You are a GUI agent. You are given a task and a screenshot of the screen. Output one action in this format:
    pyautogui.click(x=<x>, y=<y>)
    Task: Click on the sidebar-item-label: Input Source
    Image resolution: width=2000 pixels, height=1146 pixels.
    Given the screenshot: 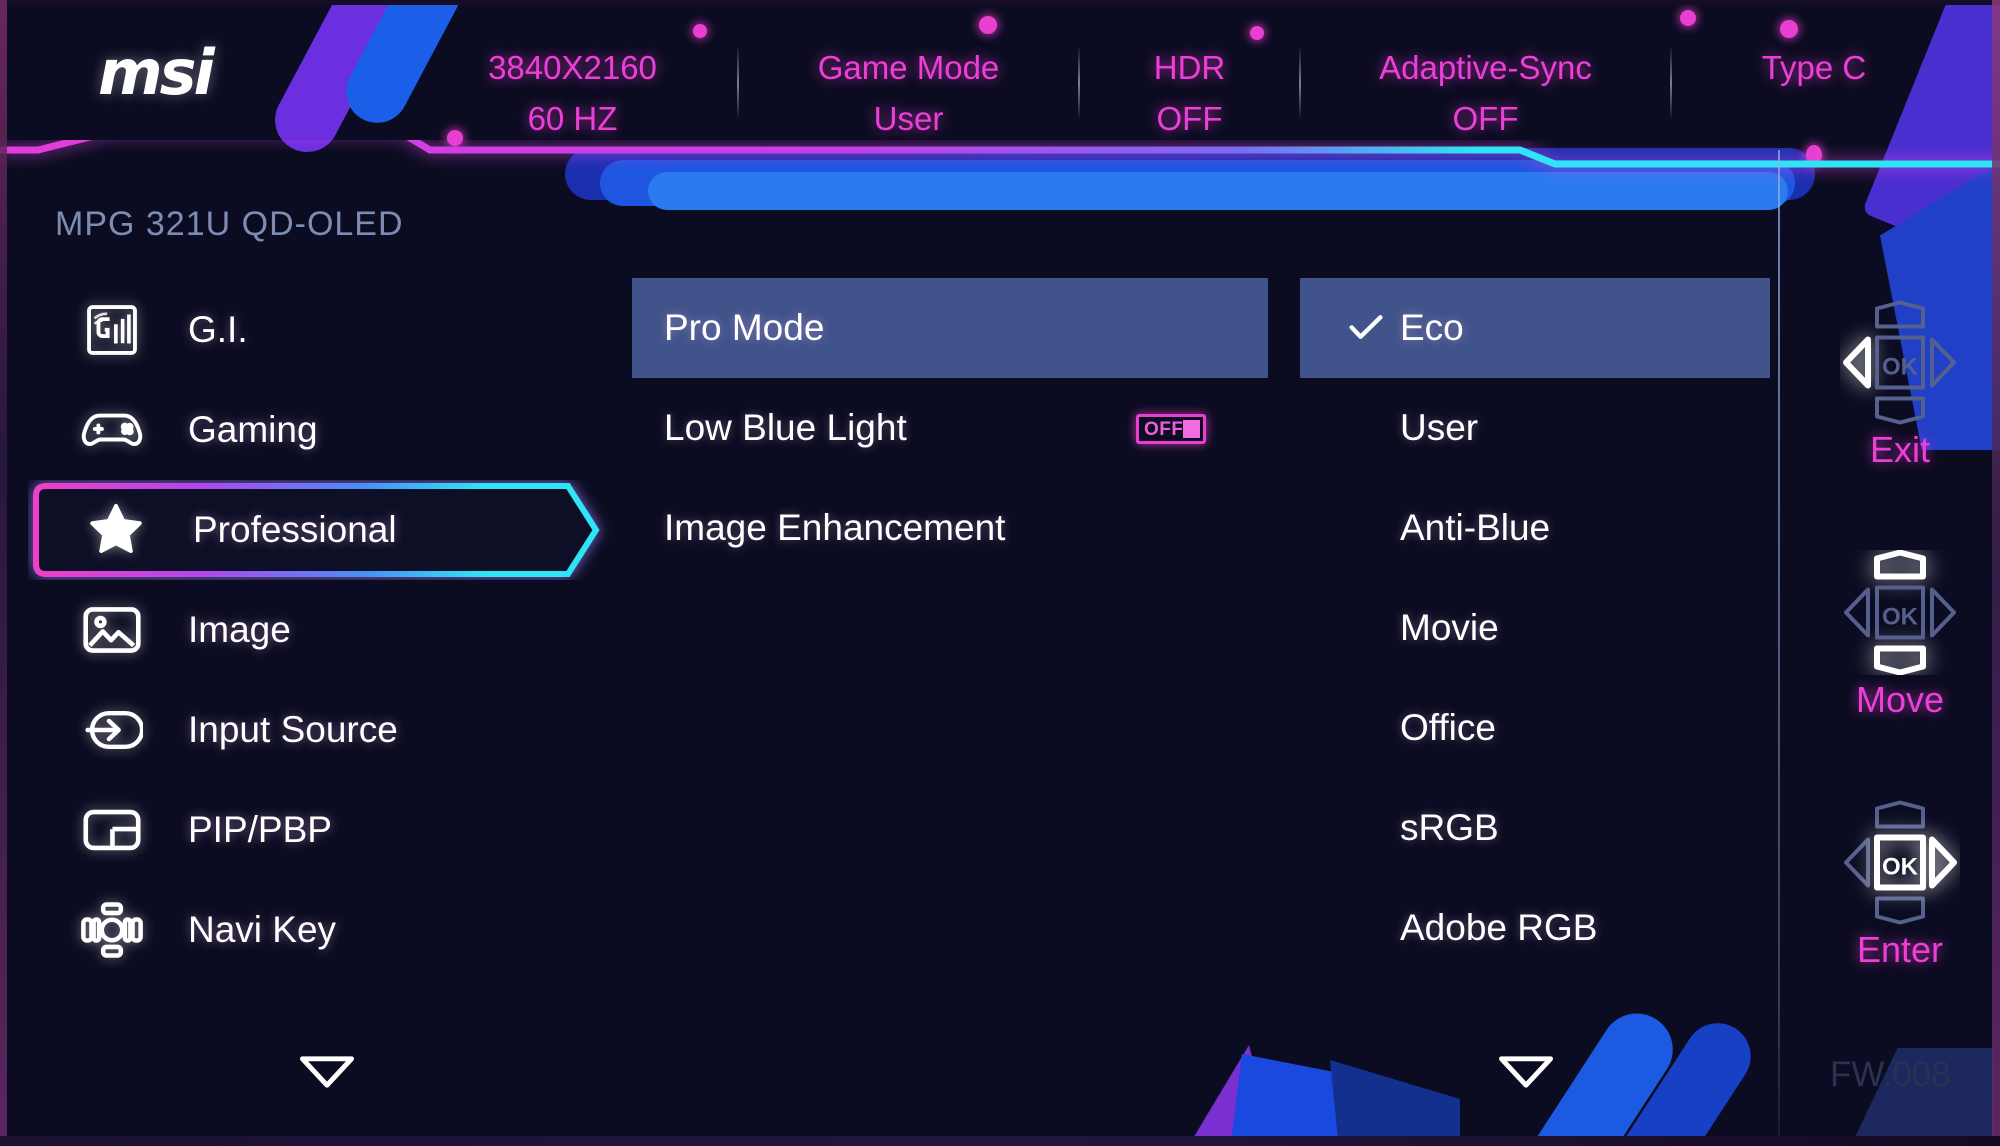 What is the action you would take?
    pyautogui.click(x=293, y=729)
    